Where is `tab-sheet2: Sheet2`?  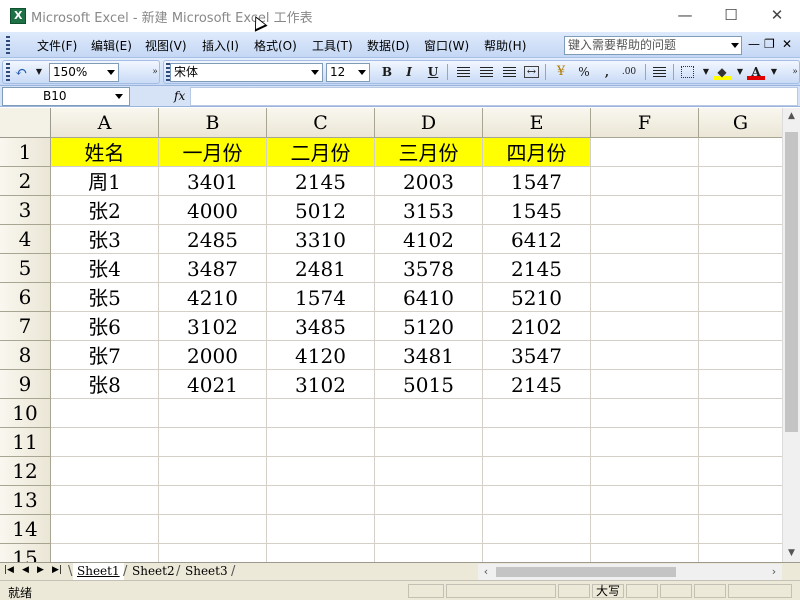
tab-sheet2: Sheet2 is located at coordinates (153, 571).